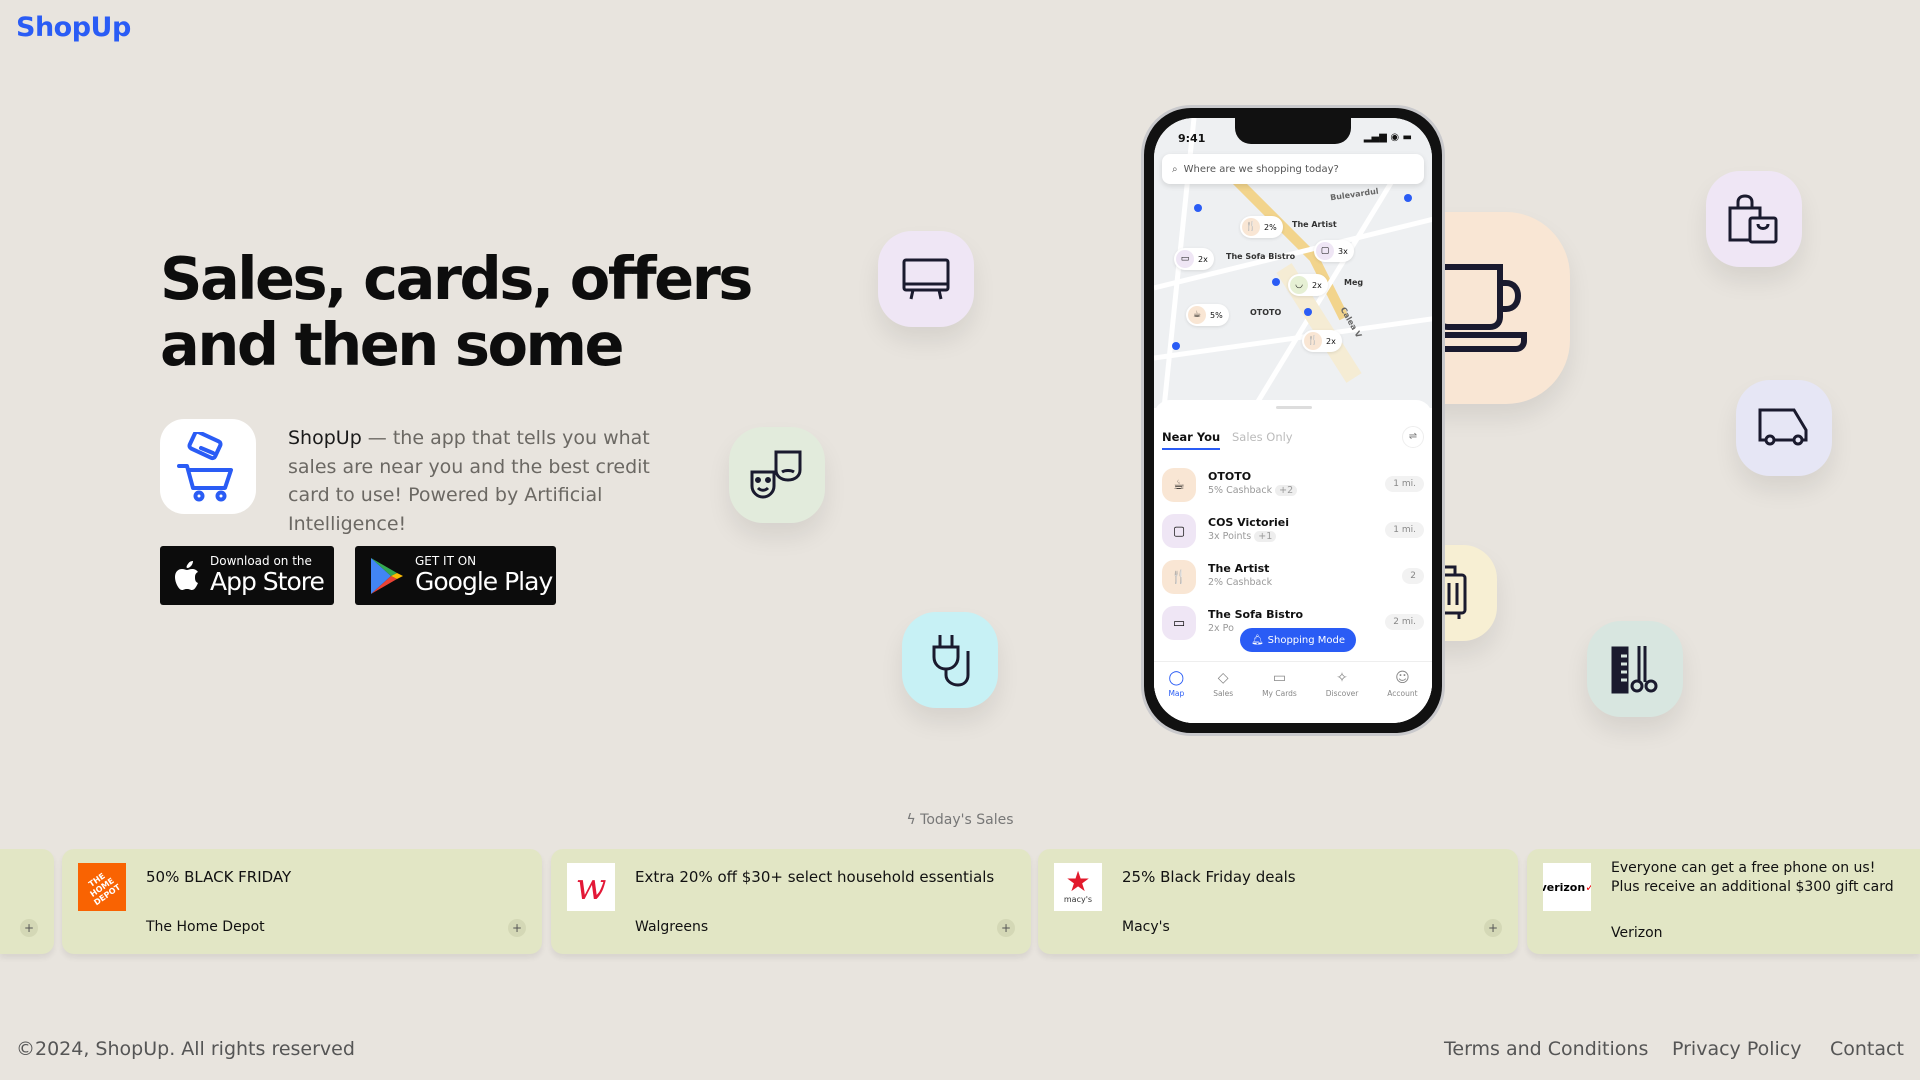  I want to click on nav-label: Sales, so click(1223, 693).